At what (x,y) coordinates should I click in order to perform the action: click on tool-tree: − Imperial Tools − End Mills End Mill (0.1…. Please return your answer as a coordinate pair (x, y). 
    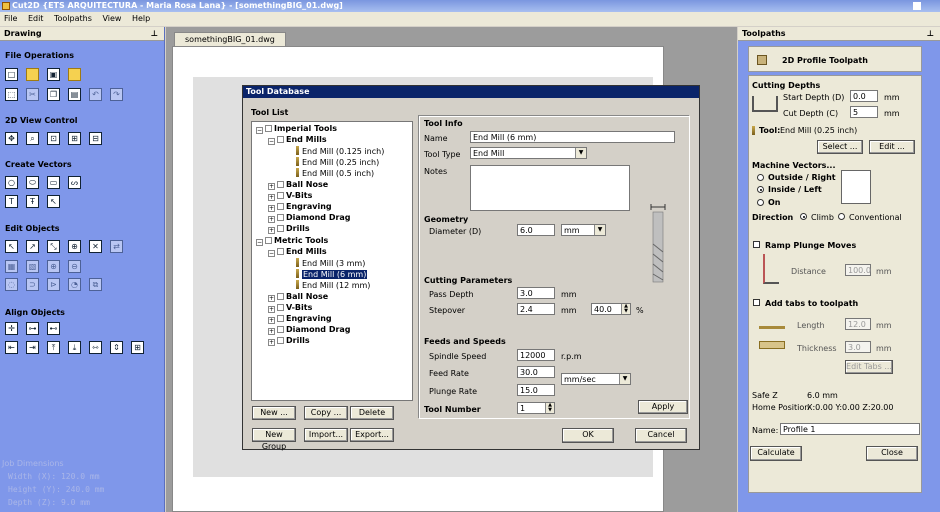
    Looking at the image, I should click on (332, 261).